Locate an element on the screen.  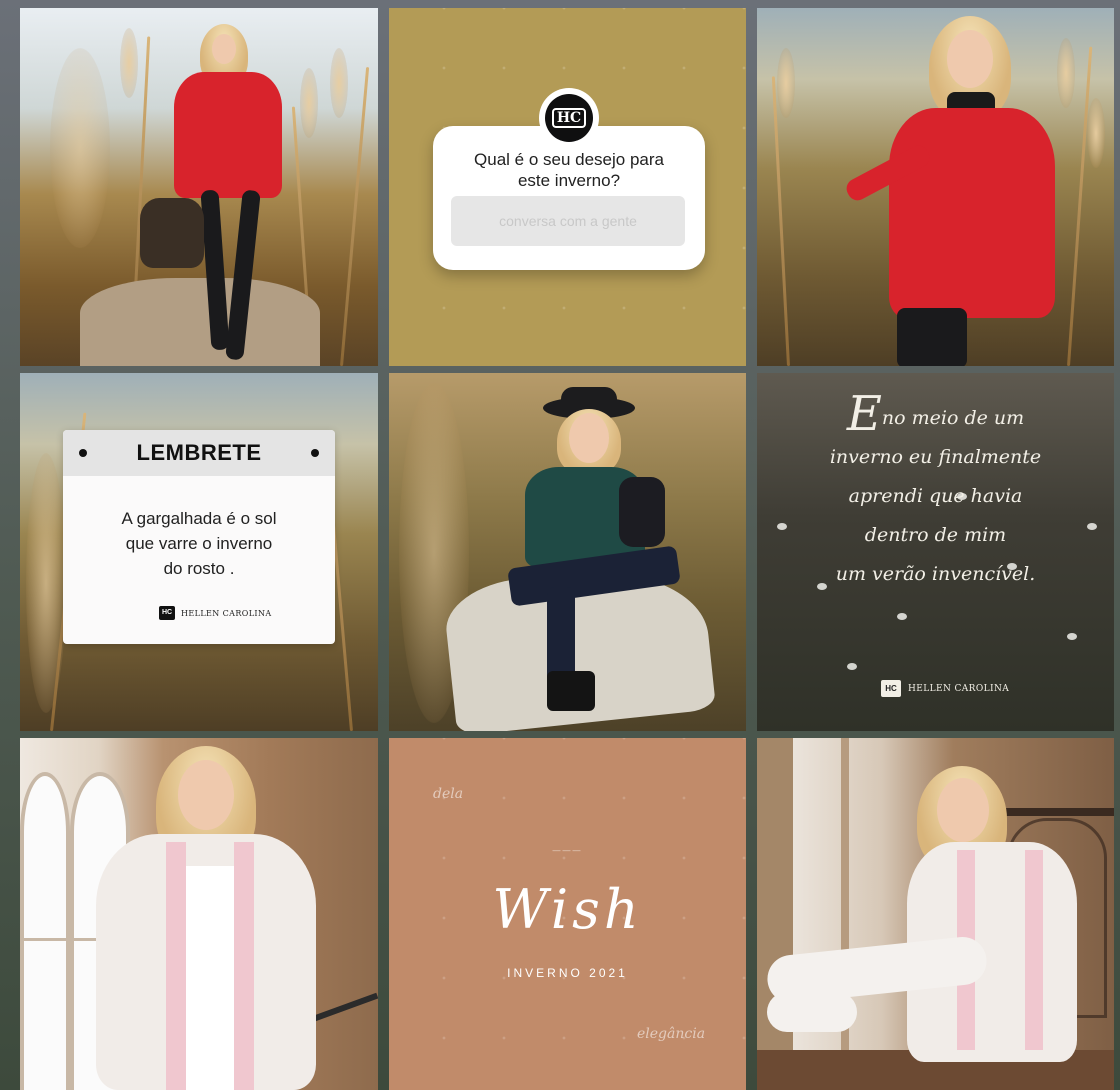
corner-script: elegância is located at coordinates (671, 1034).